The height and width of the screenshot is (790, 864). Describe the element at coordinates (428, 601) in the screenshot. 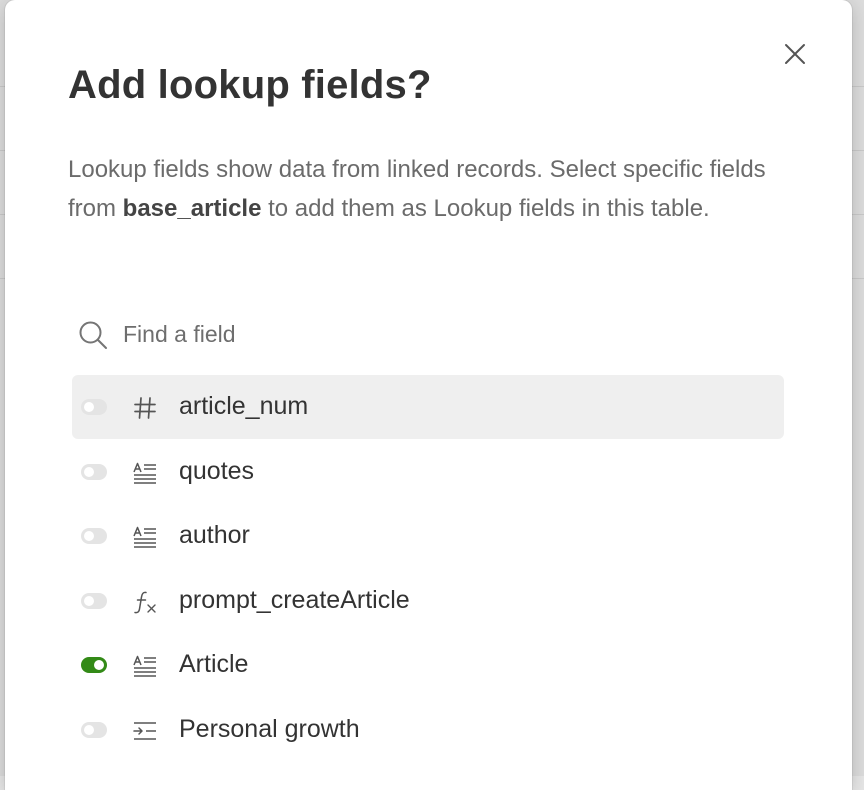

I see `field-row: prompt_createArticle` at that location.